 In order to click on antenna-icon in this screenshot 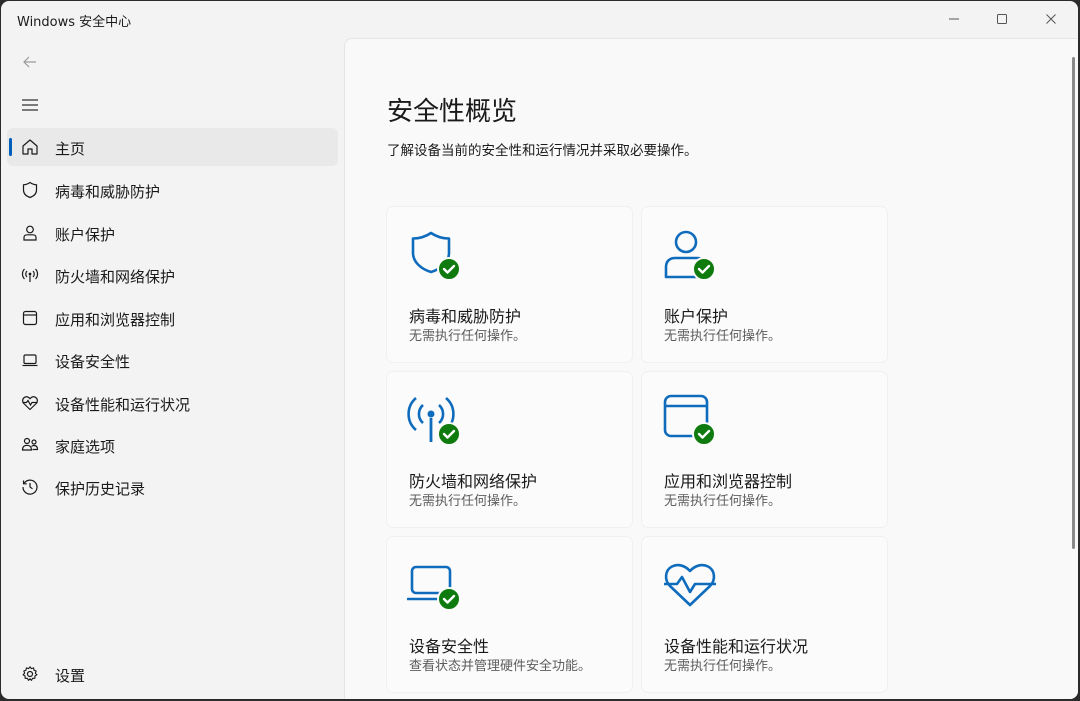, I will do `click(30, 275)`.